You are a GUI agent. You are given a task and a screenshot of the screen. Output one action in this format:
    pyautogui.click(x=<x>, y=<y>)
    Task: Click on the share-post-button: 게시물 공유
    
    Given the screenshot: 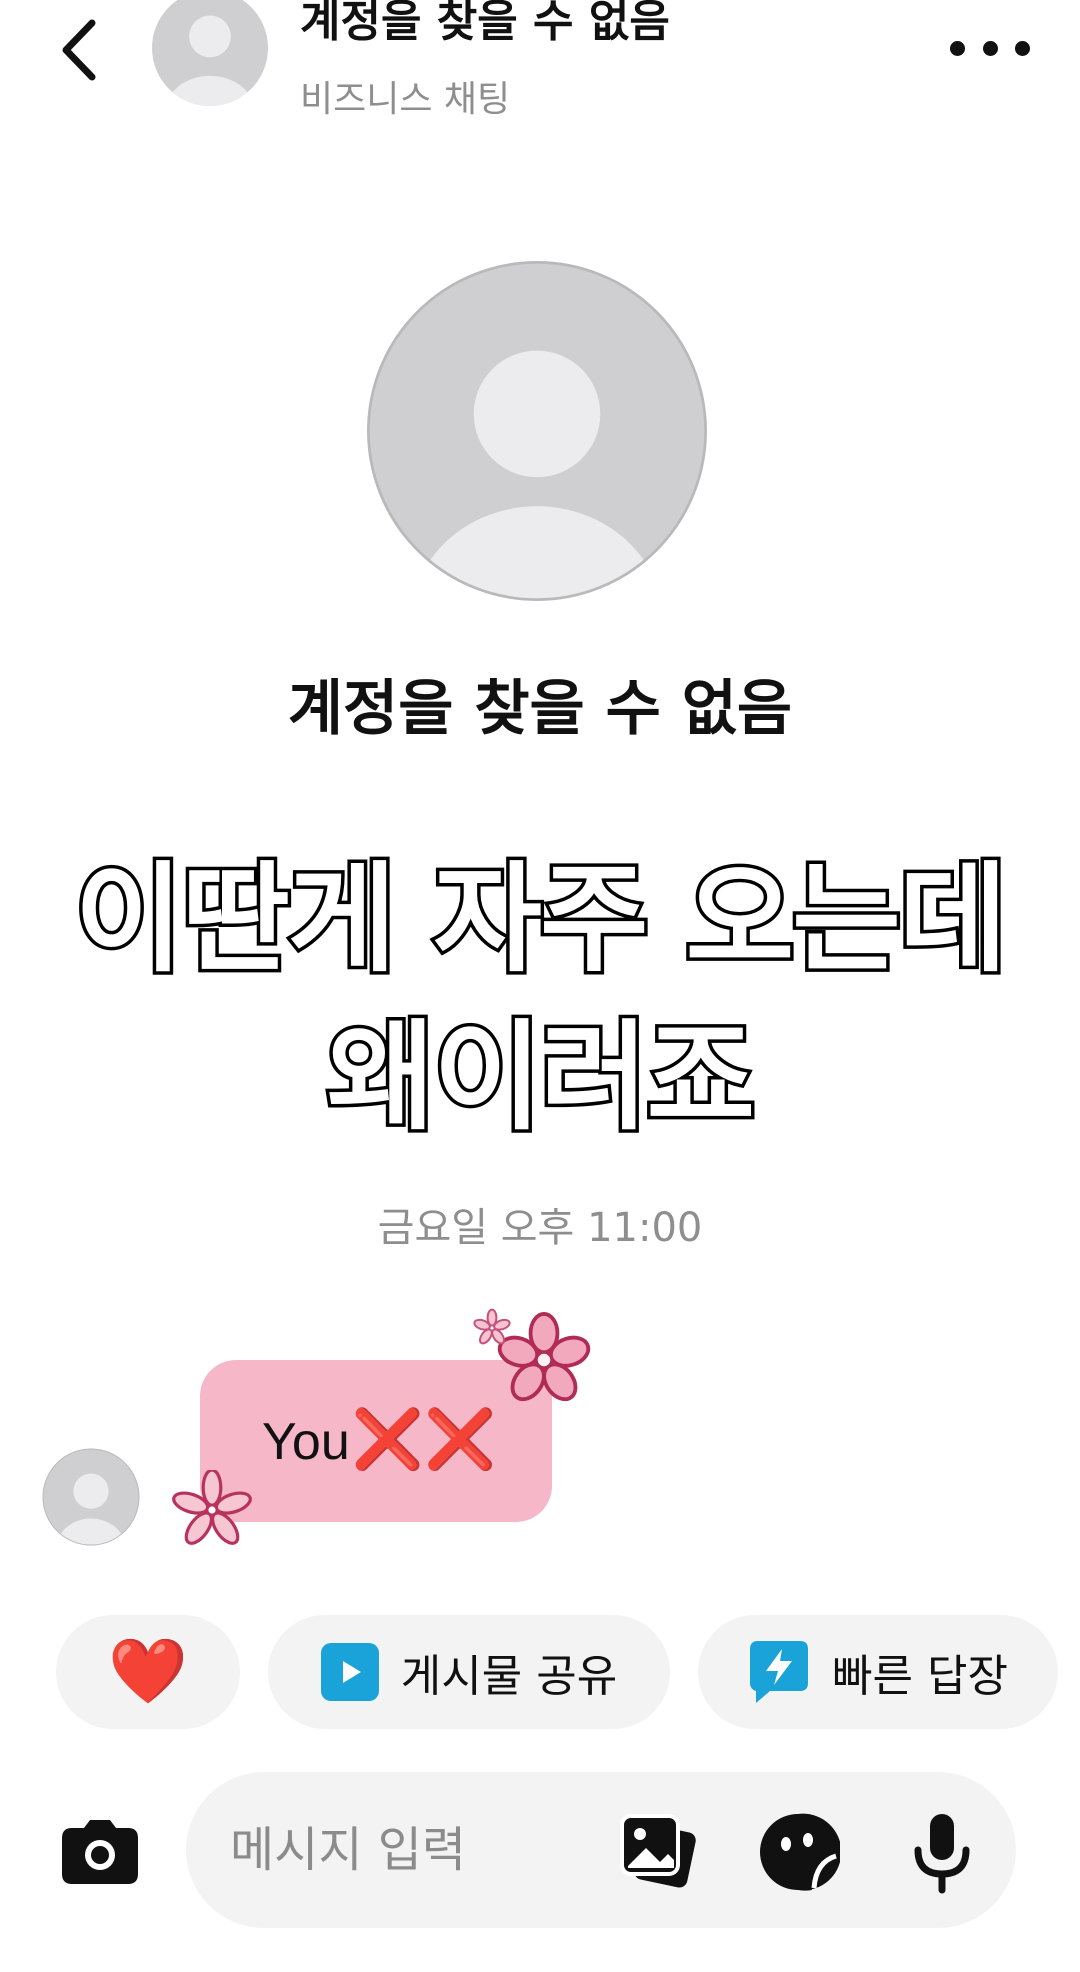 What is the action you would take?
    pyautogui.click(x=469, y=1672)
    